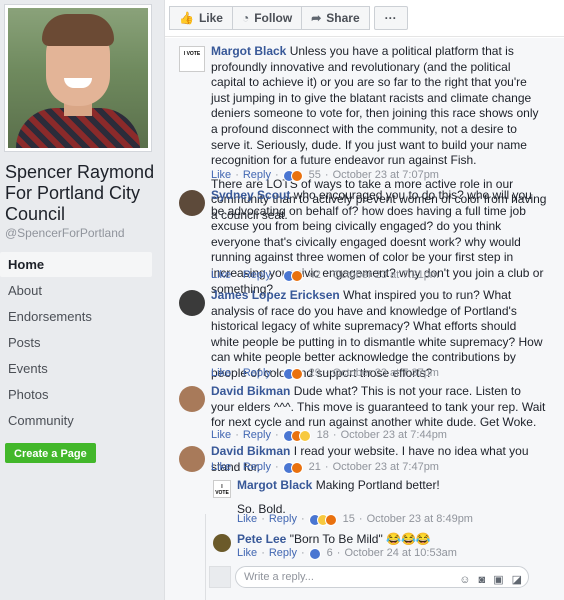  I want to click on comment-timestamp: October 23 at 7:07pm, so click(386, 176).